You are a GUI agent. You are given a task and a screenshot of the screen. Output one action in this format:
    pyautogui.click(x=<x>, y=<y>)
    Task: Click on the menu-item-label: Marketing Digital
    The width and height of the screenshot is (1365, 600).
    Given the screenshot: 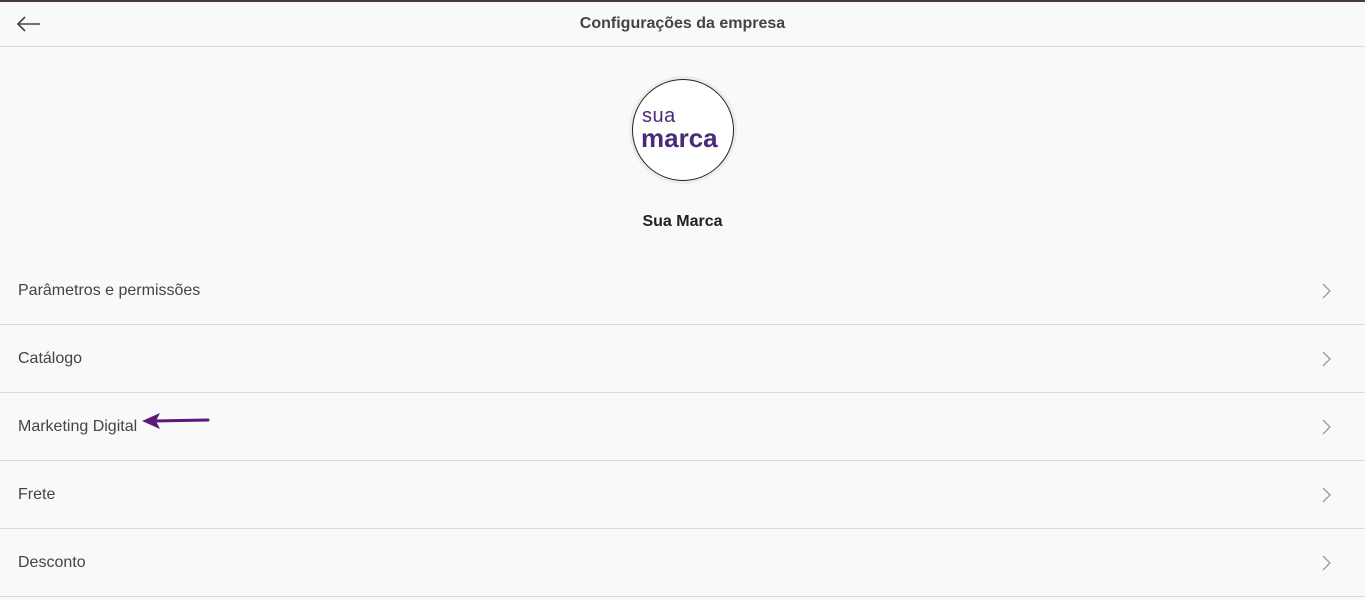 What is the action you would take?
    pyautogui.click(x=78, y=426)
    